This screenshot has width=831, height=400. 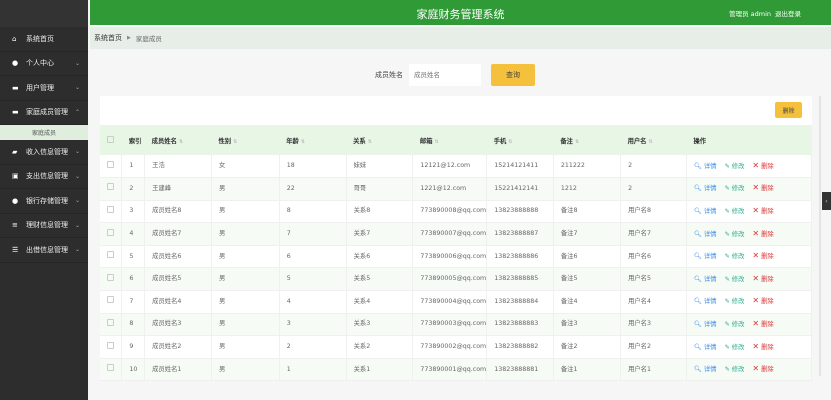 What do you see at coordinates (44, 64) in the screenshot?
I see `sidebar-item: ● 个人中心 ⌄` at bounding box center [44, 64].